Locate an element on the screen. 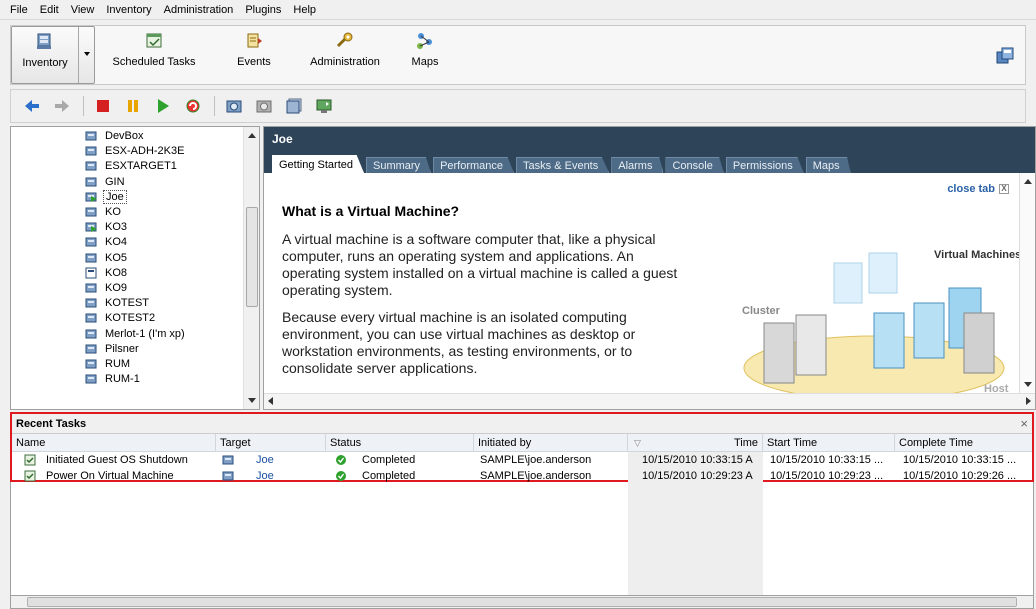 The width and height of the screenshot is (1036, 609). scroll-left-icon is located at coordinates (270, 401).